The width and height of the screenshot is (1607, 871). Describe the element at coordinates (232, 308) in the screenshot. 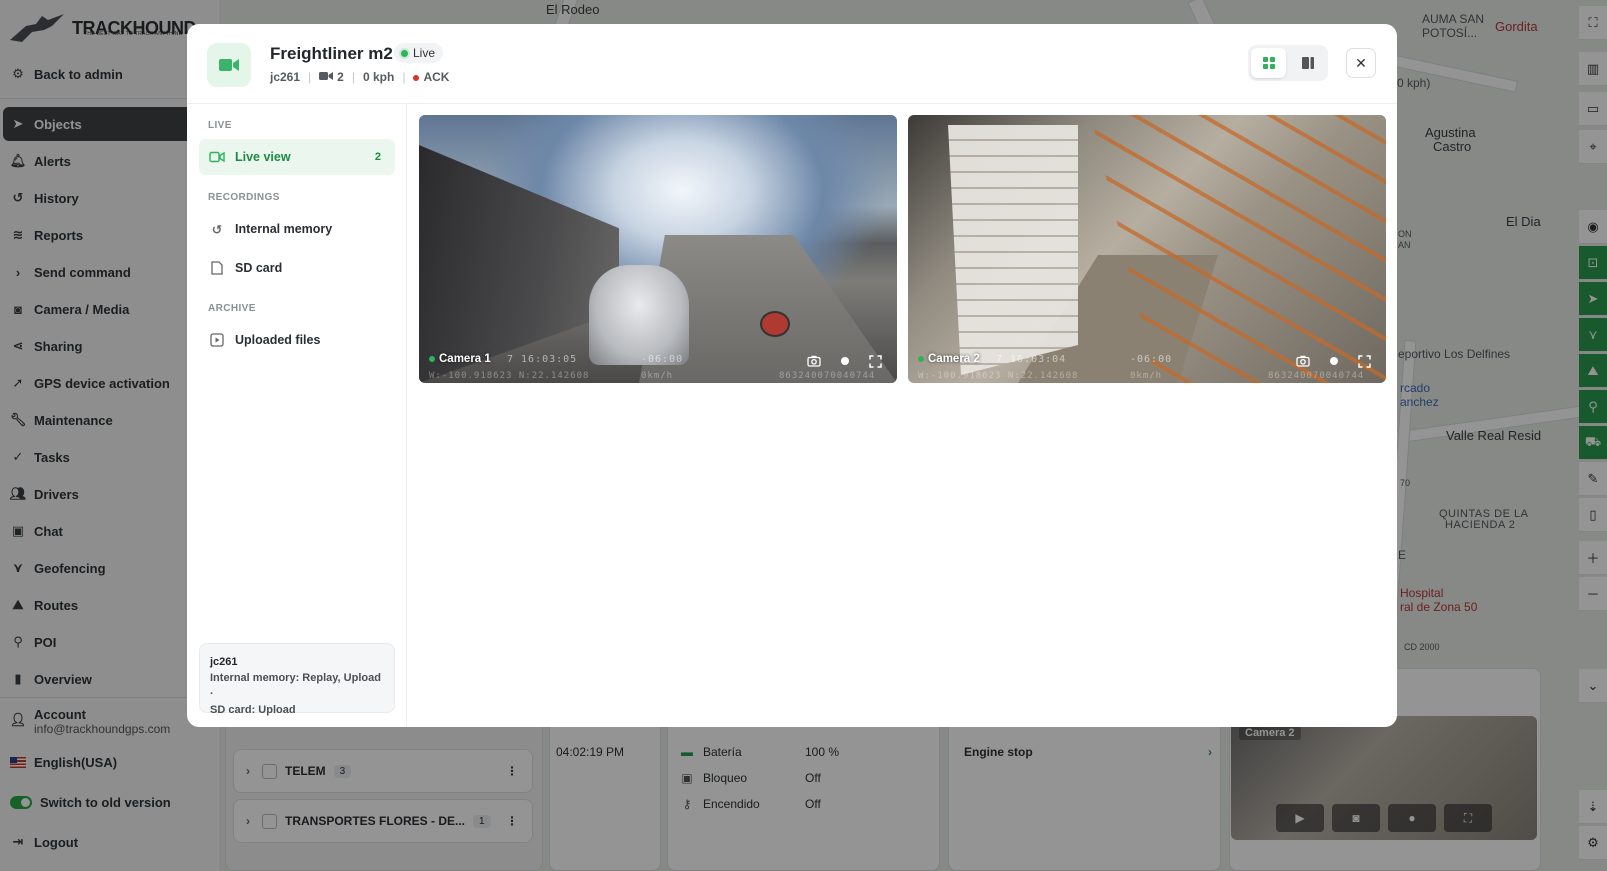

I see `section-label-archive: ARCHIVE` at that location.